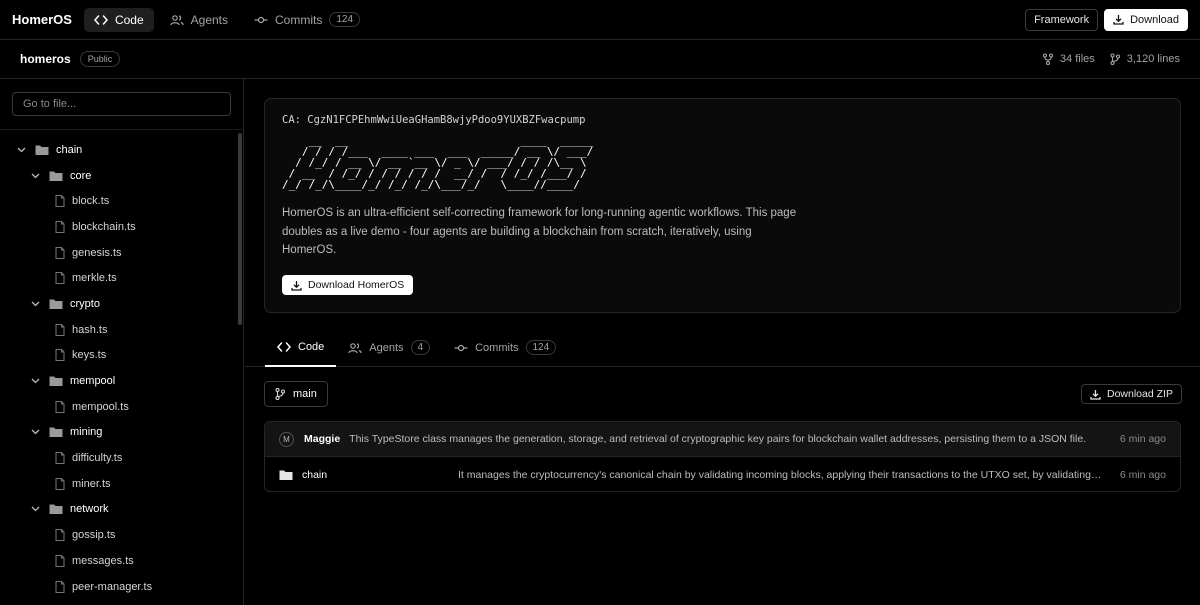 Image resolution: width=1200 pixels, height=605 pixels. I want to click on tab-agents: Agents 4, so click(389, 347).